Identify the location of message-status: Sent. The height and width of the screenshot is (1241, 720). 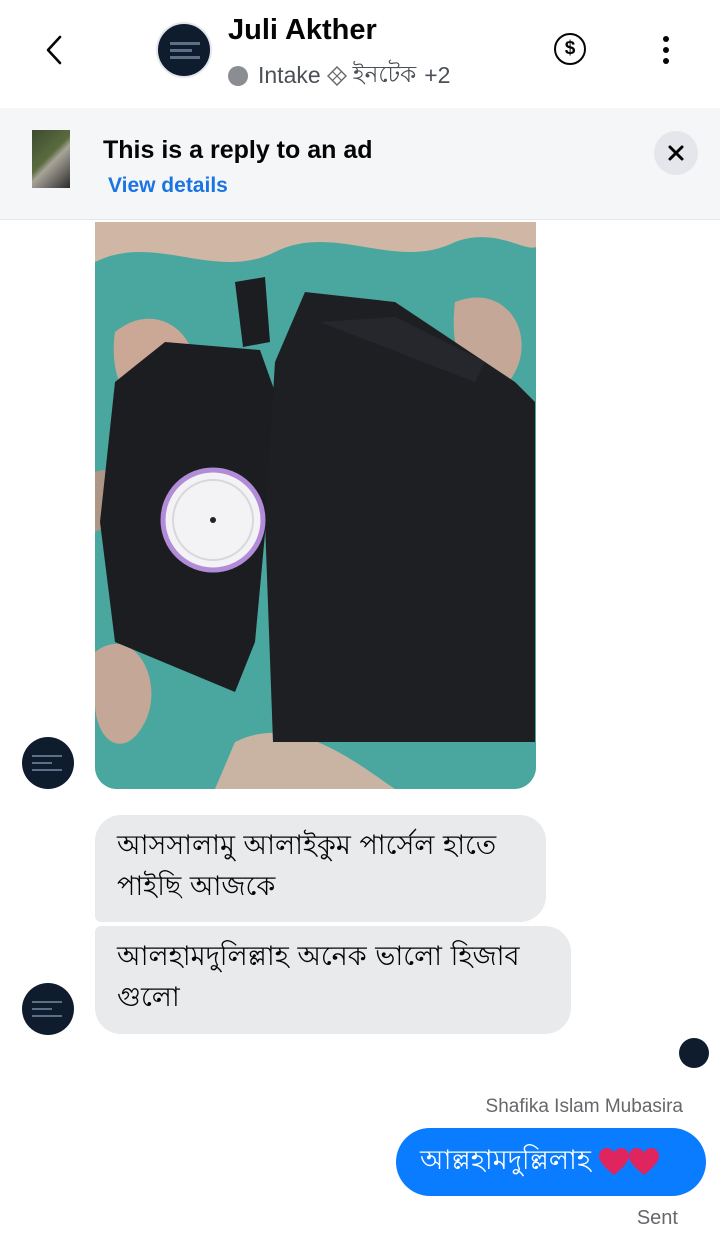
(657, 1218).